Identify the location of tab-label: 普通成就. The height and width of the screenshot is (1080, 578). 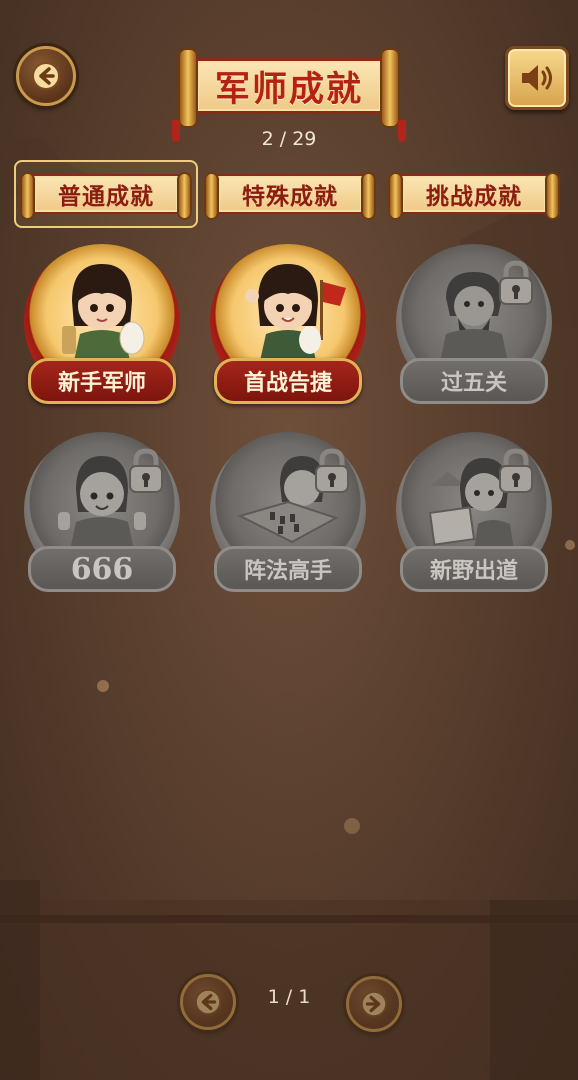
(106, 196).